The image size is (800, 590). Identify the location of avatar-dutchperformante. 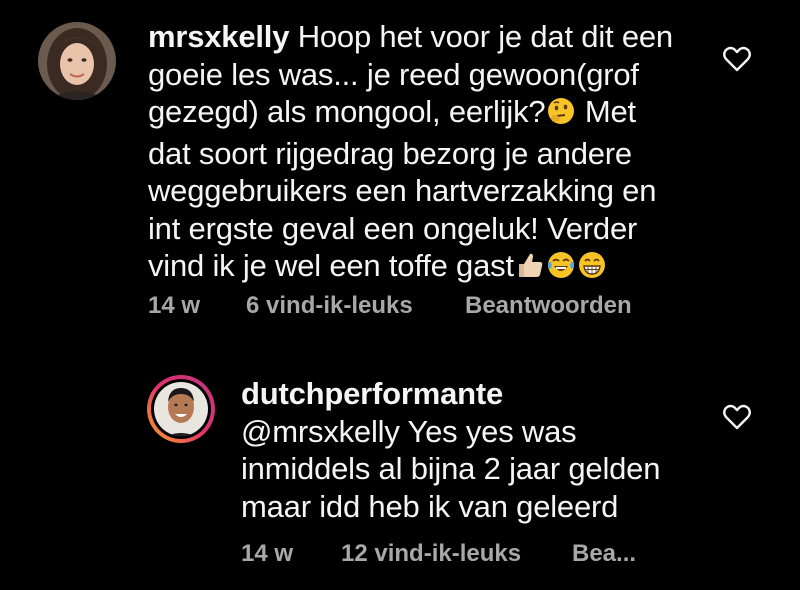
(181, 409).